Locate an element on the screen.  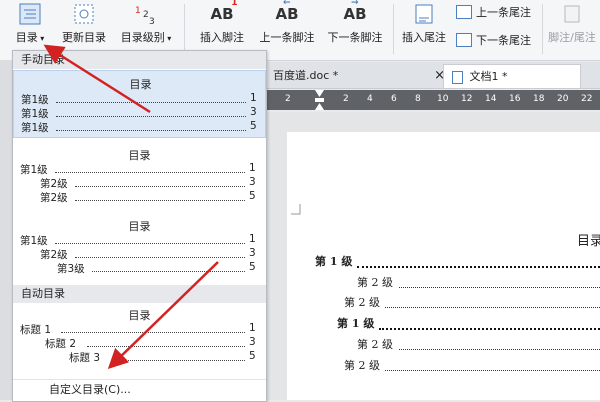
ruler-tick: 8 is located at coordinates (418, 99).